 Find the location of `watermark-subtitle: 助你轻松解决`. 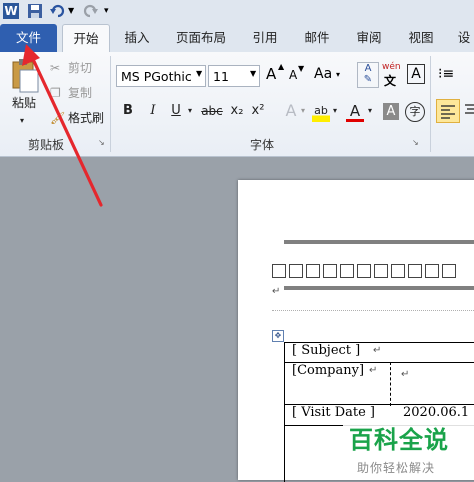

watermark-subtitle: 助你轻松解决 is located at coordinates (396, 468).